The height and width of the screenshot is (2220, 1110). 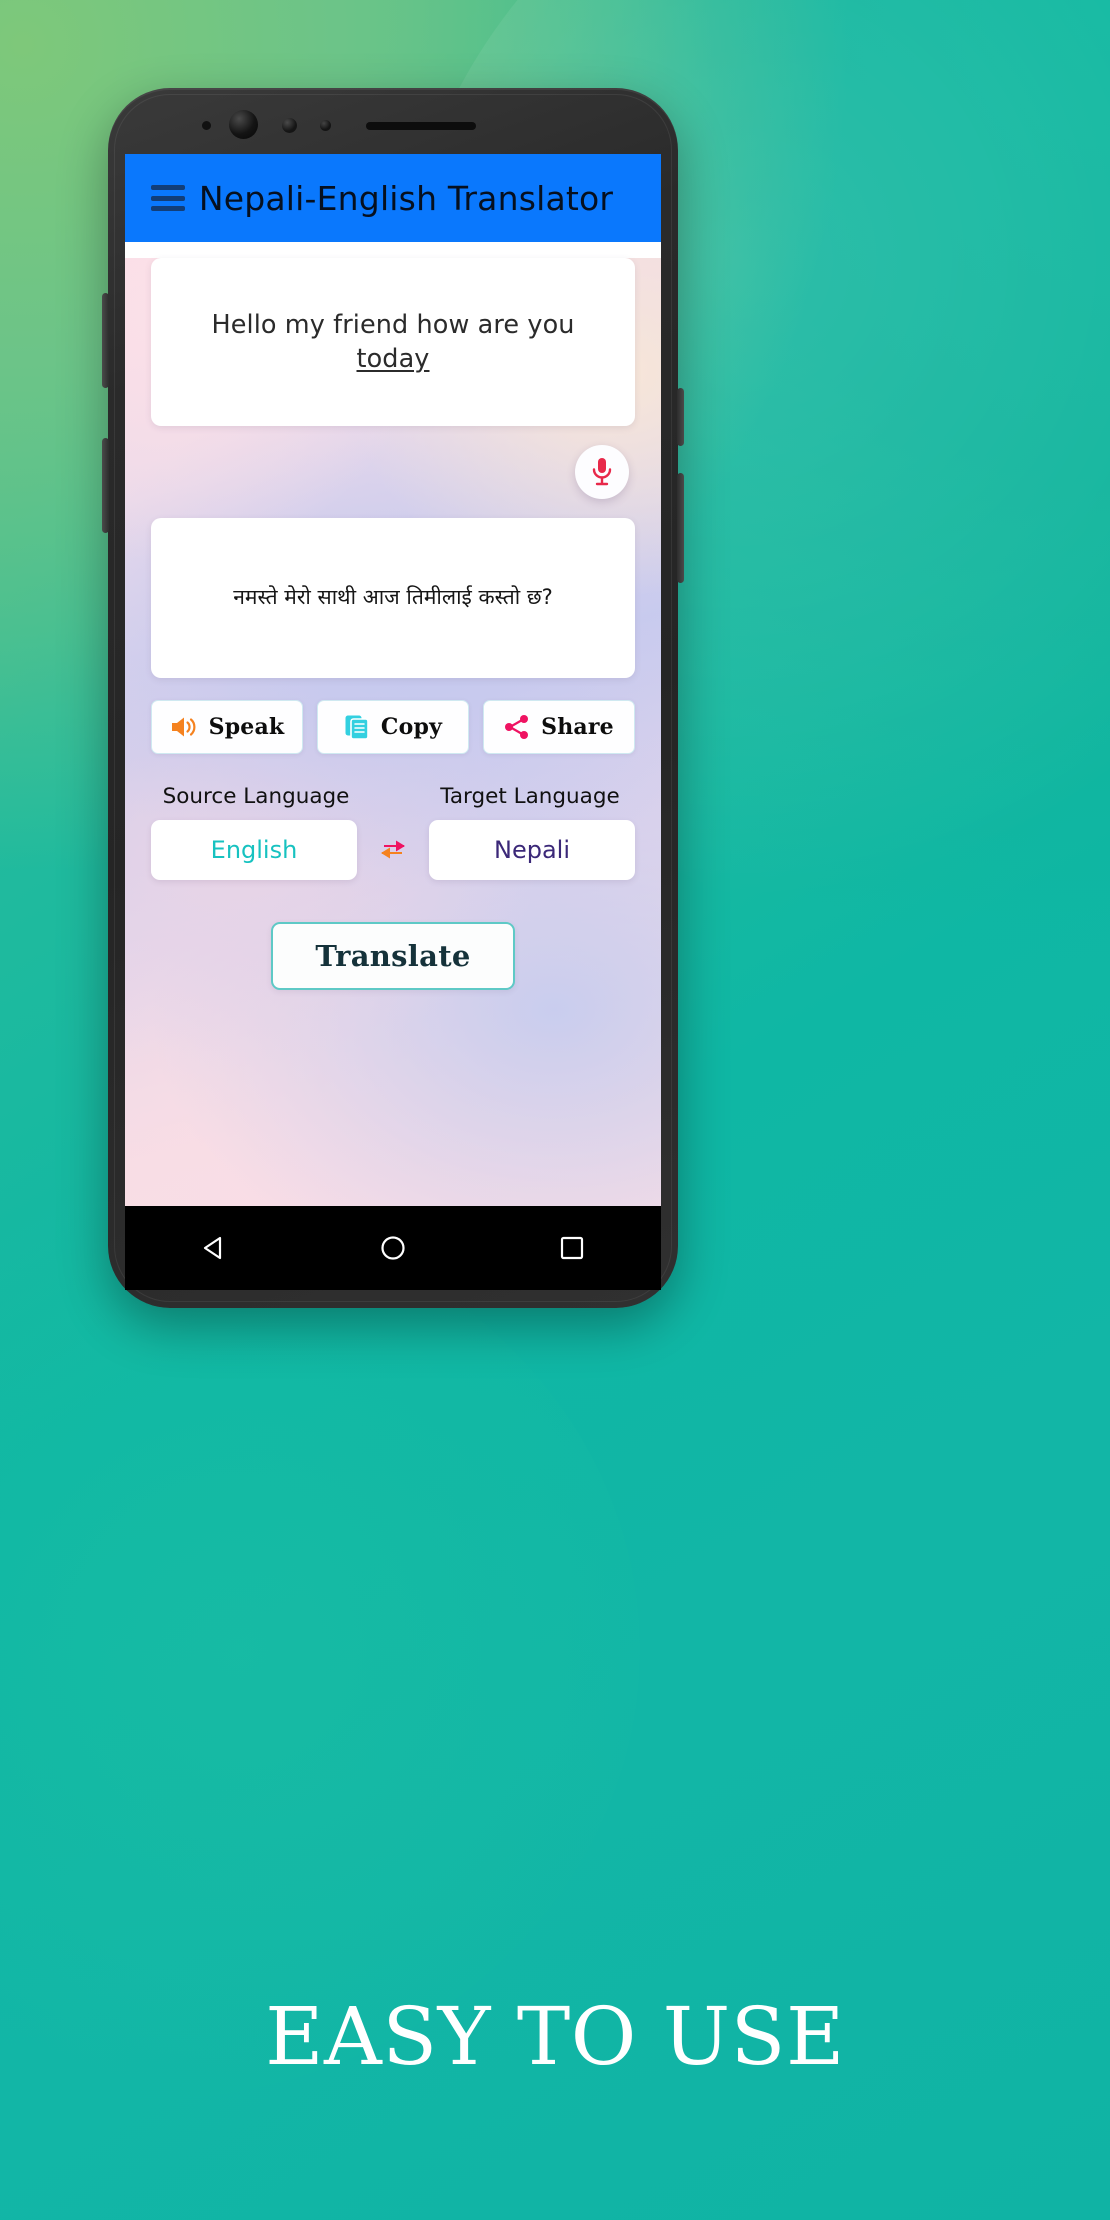 I want to click on phone-power-button, so click(x=680, y=417).